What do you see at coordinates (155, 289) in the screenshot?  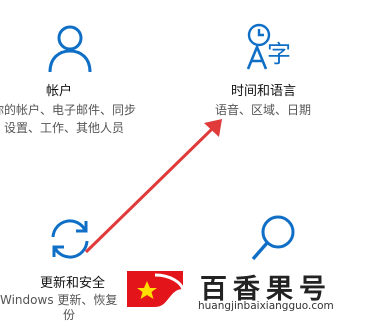 I see `watermark-logo-icon` at bounding box center [155, 289].